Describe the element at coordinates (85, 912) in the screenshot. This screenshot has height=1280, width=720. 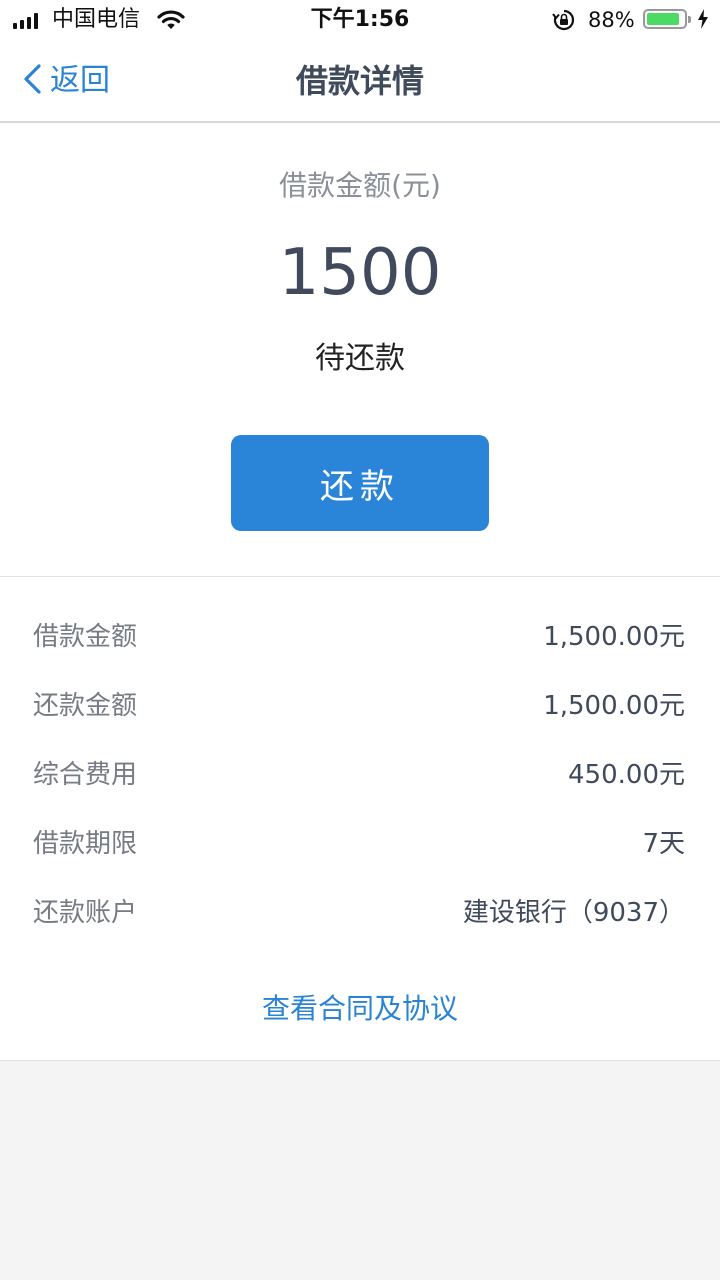
I see `detail-label: 还款账户` at that location.